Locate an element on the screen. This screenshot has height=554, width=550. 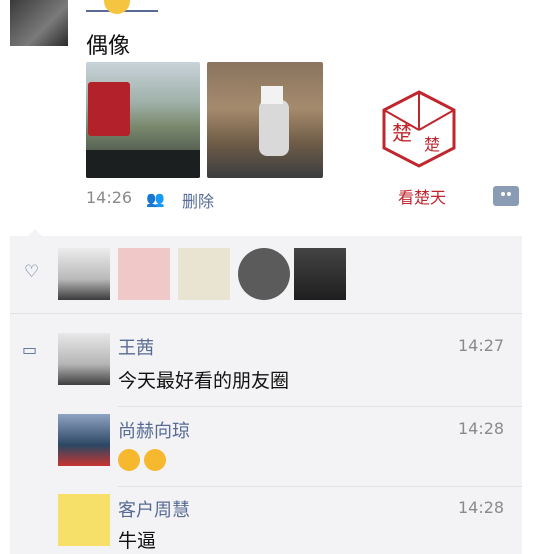
comment-author: 客户周慧 is located at coordinates (154, 509).